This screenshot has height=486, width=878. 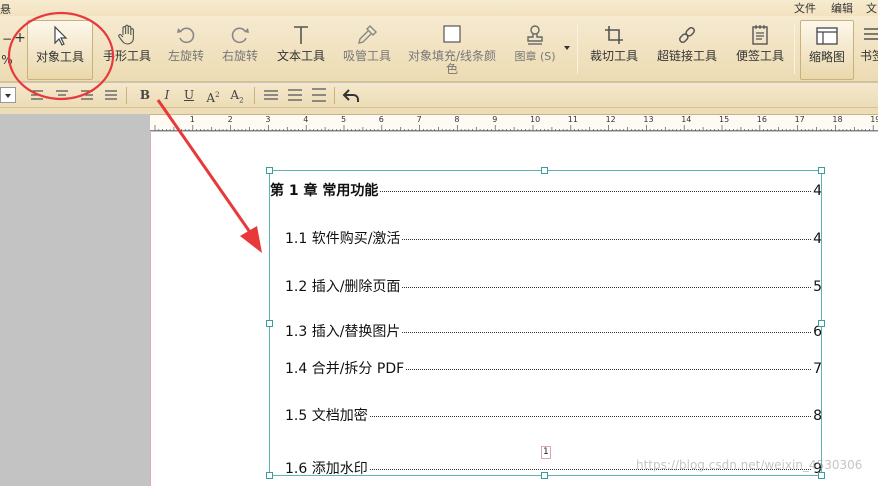 I want to click on watermark-text: https://blog.csdn.net/weixin_4530306, so click(x=749, y=465).